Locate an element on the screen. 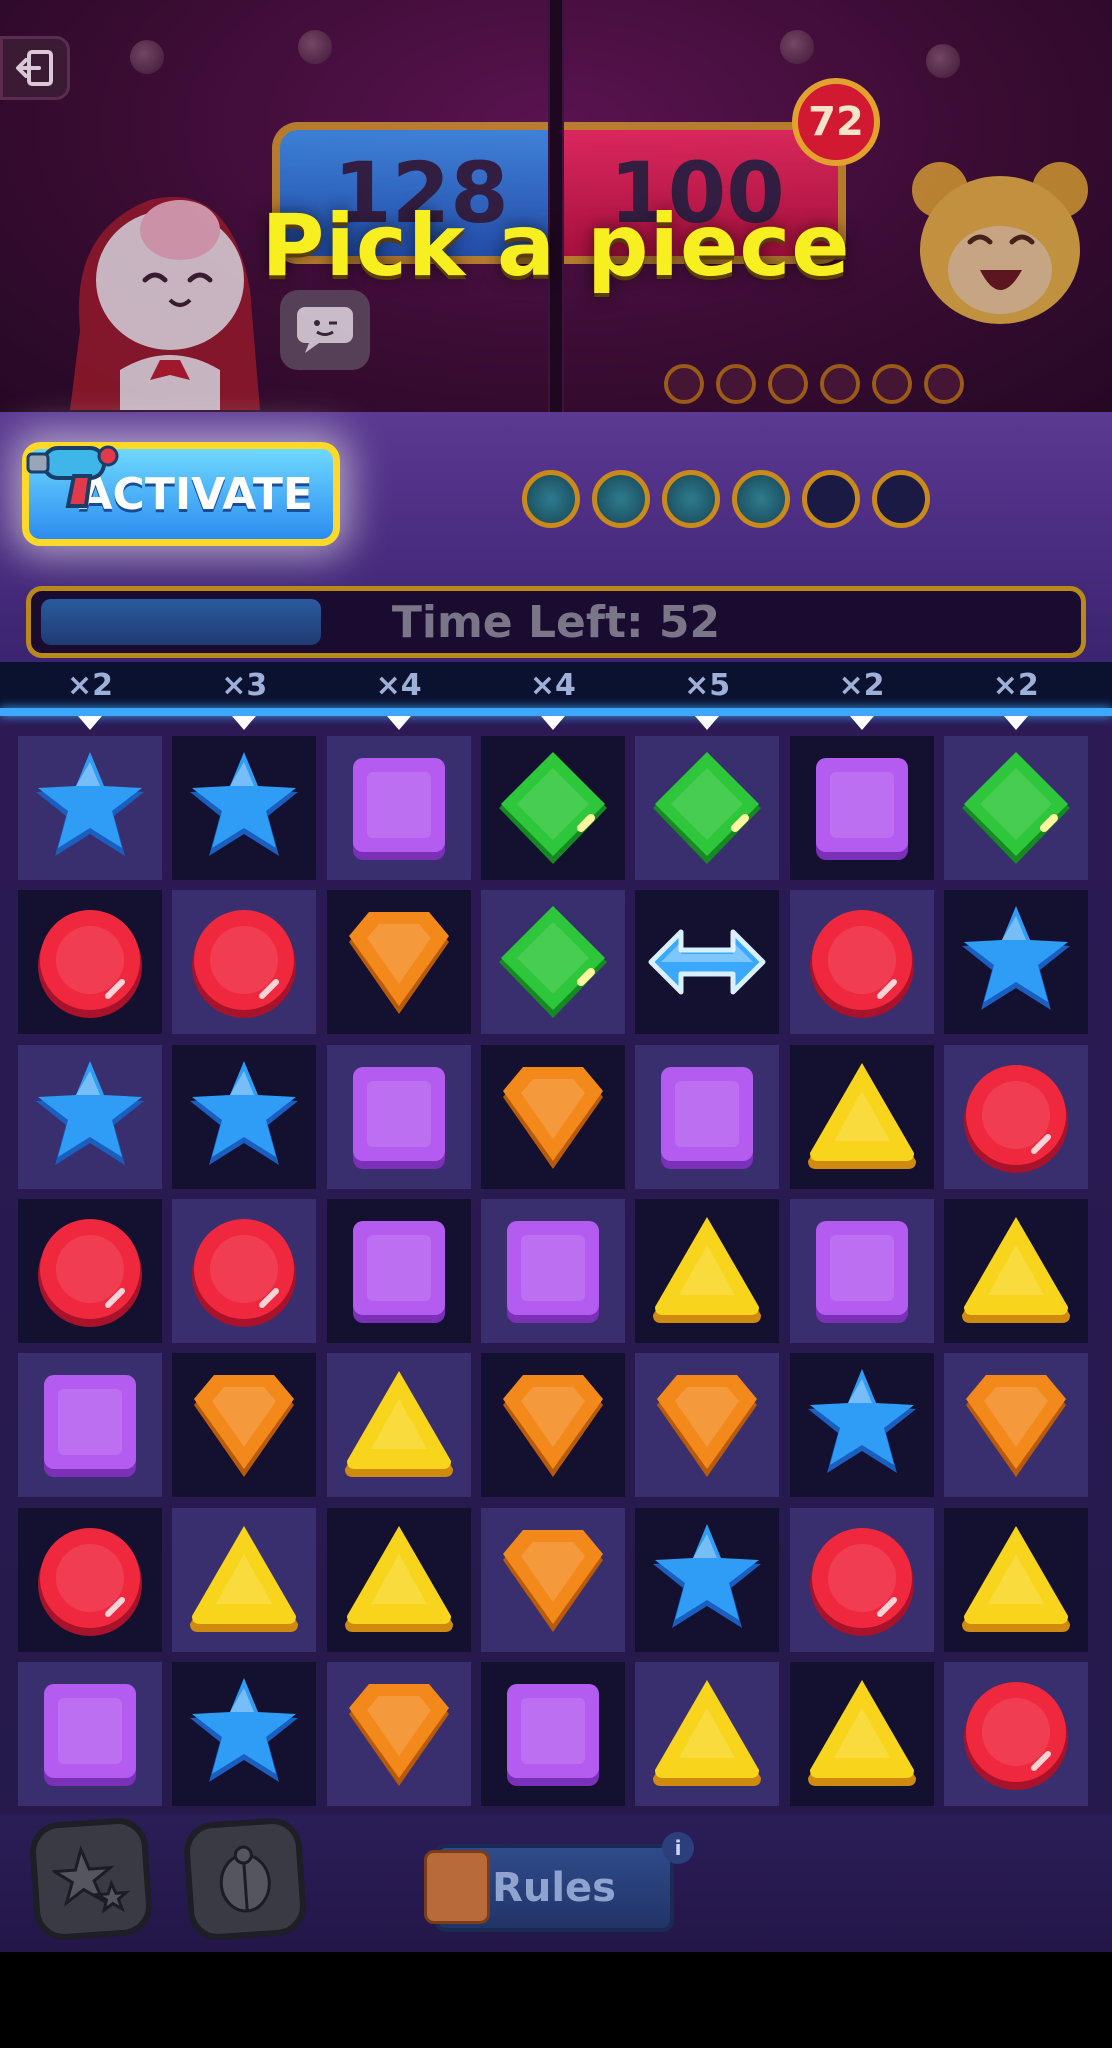 Image resolution: width=1112 pixels, height=2048 pixels. column-multiplier: ×5 is located at coordinates (707, 685).